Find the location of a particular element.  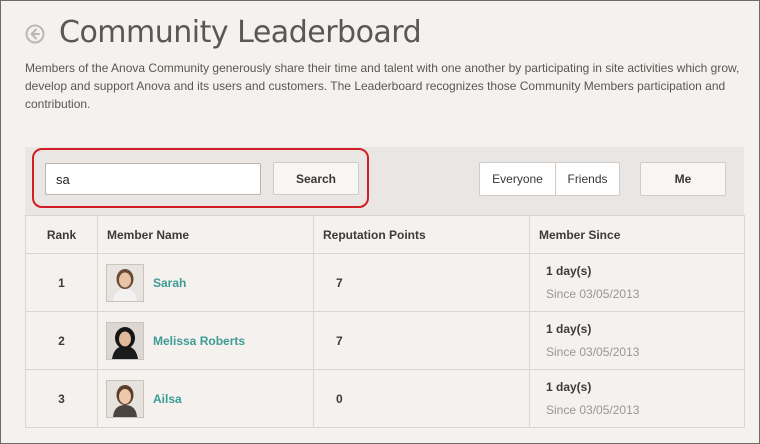

page-header: Community Leaderboard is located at coordinates (223, 33).